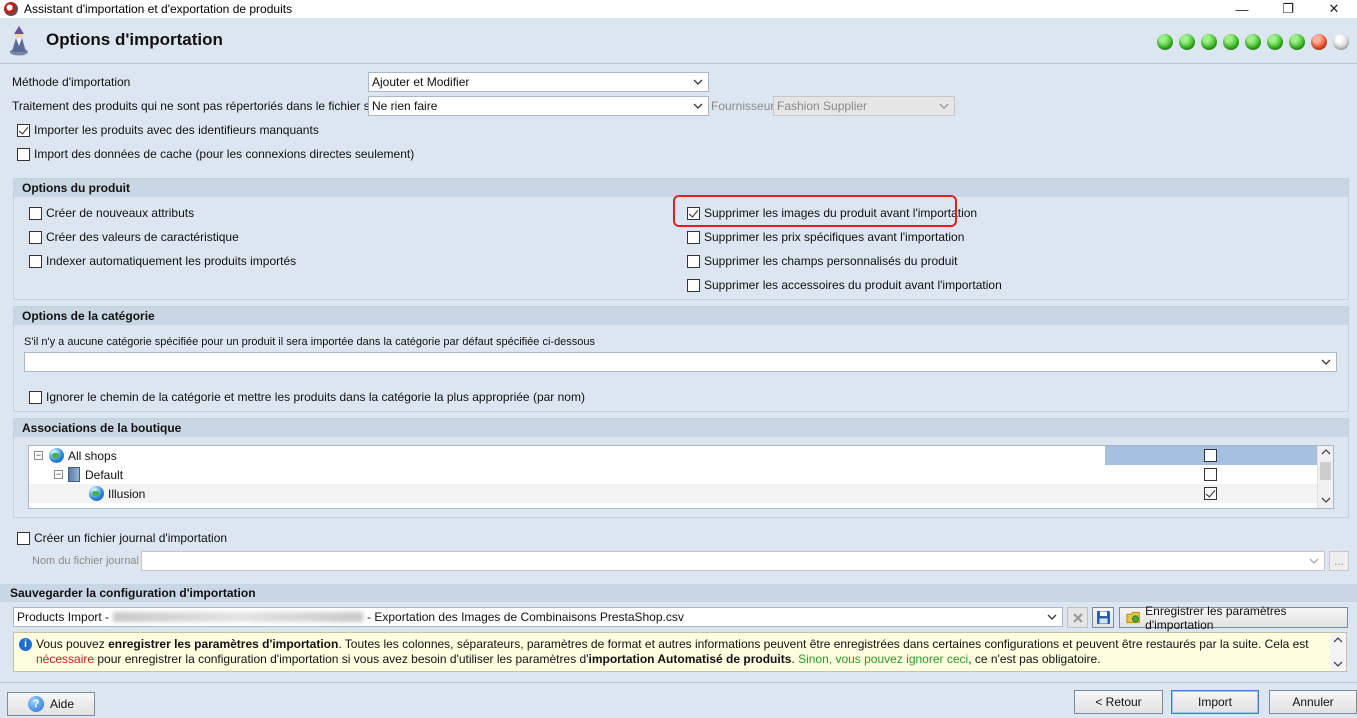 This screenshot has width=1357, height=718. I want to click on help-icon: ?, so click(35, 704).